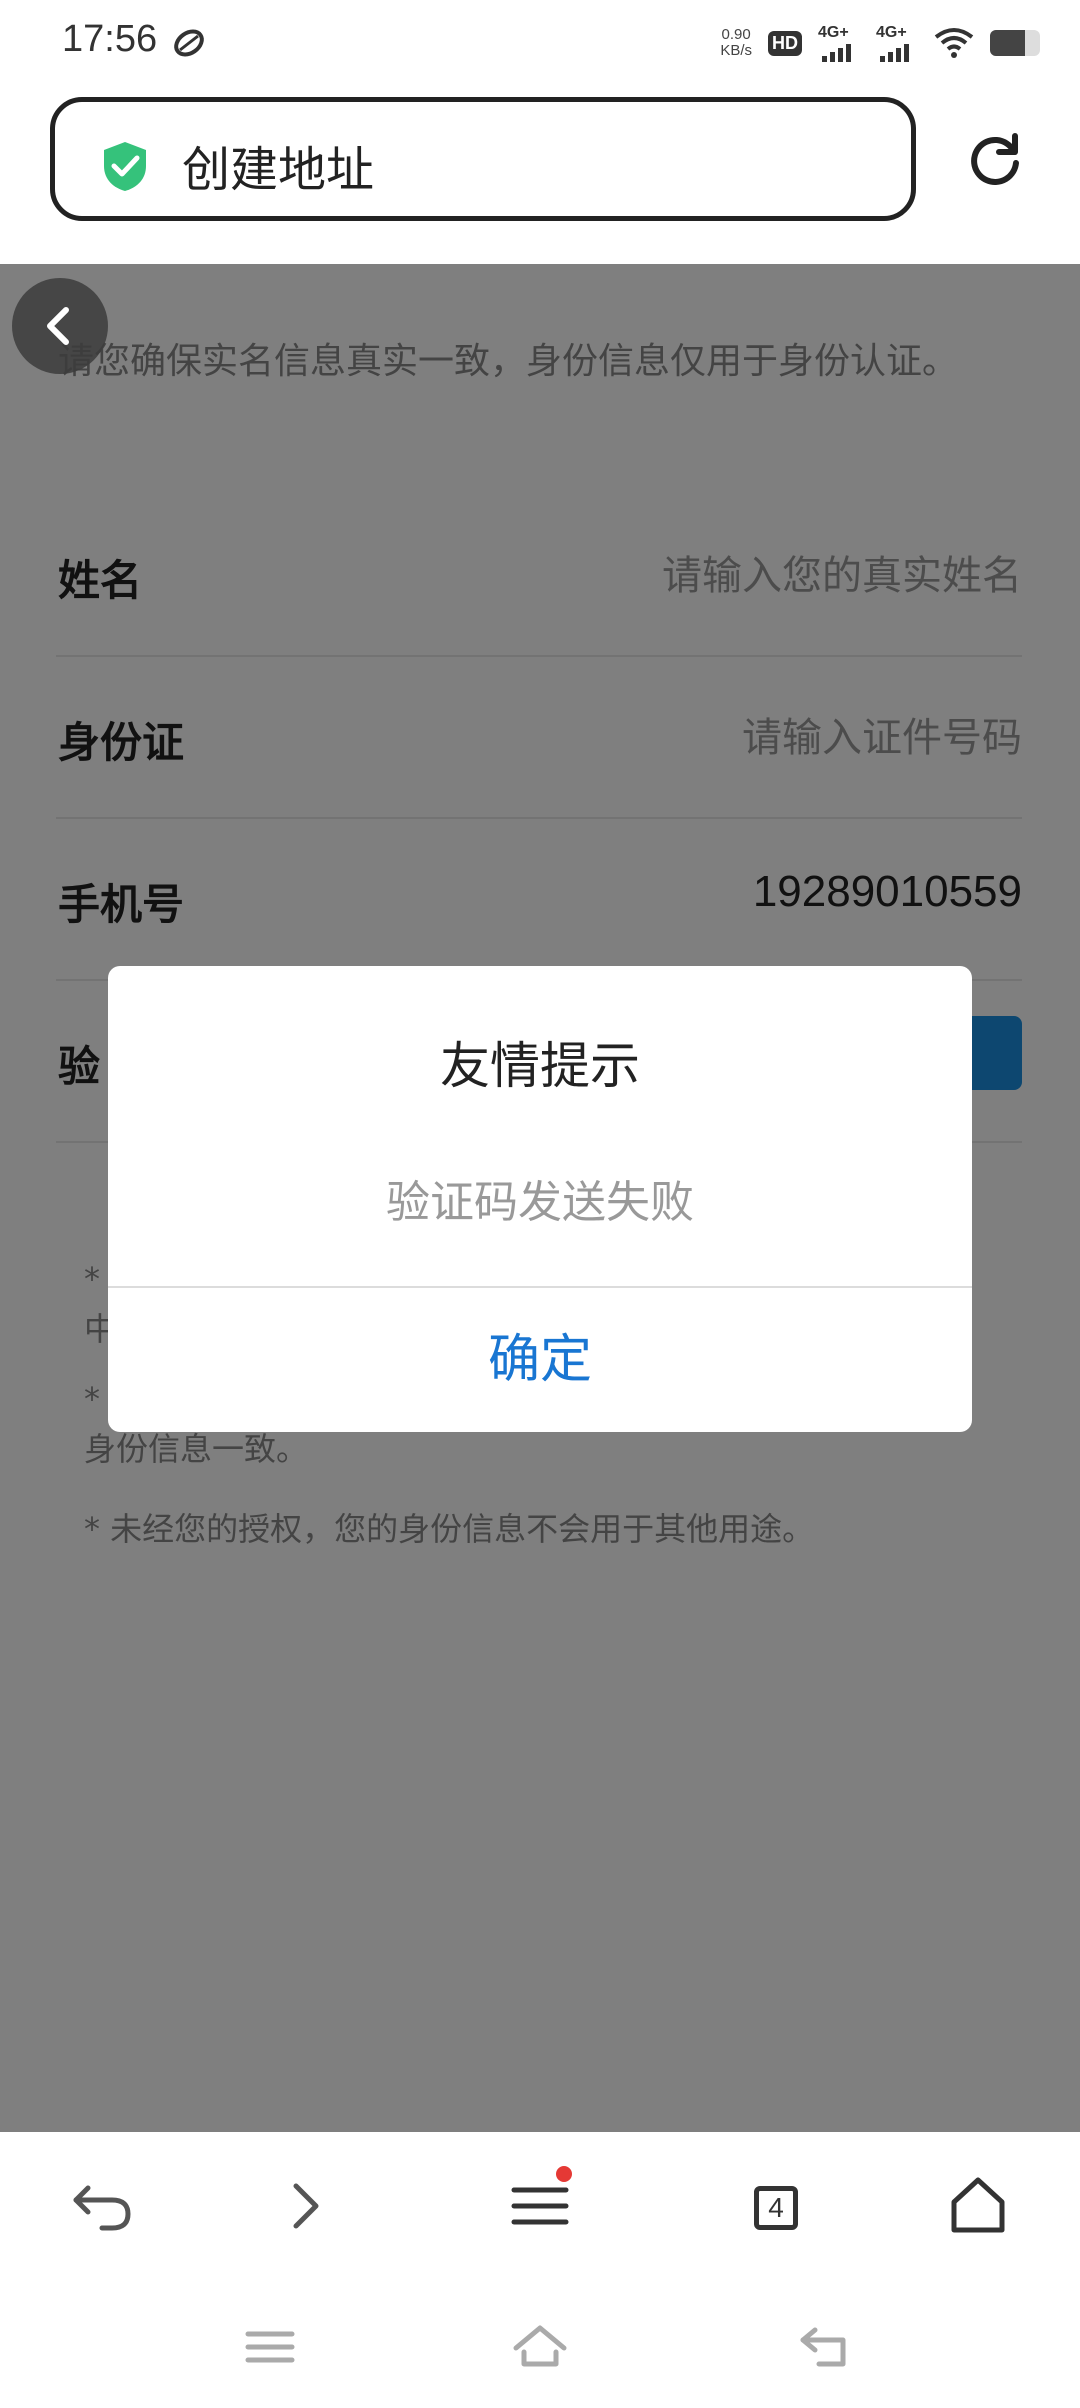 Image resolution: width=1080 pixels, height=2408 pixels. I want to click on reload-icon, so click(995, 160).